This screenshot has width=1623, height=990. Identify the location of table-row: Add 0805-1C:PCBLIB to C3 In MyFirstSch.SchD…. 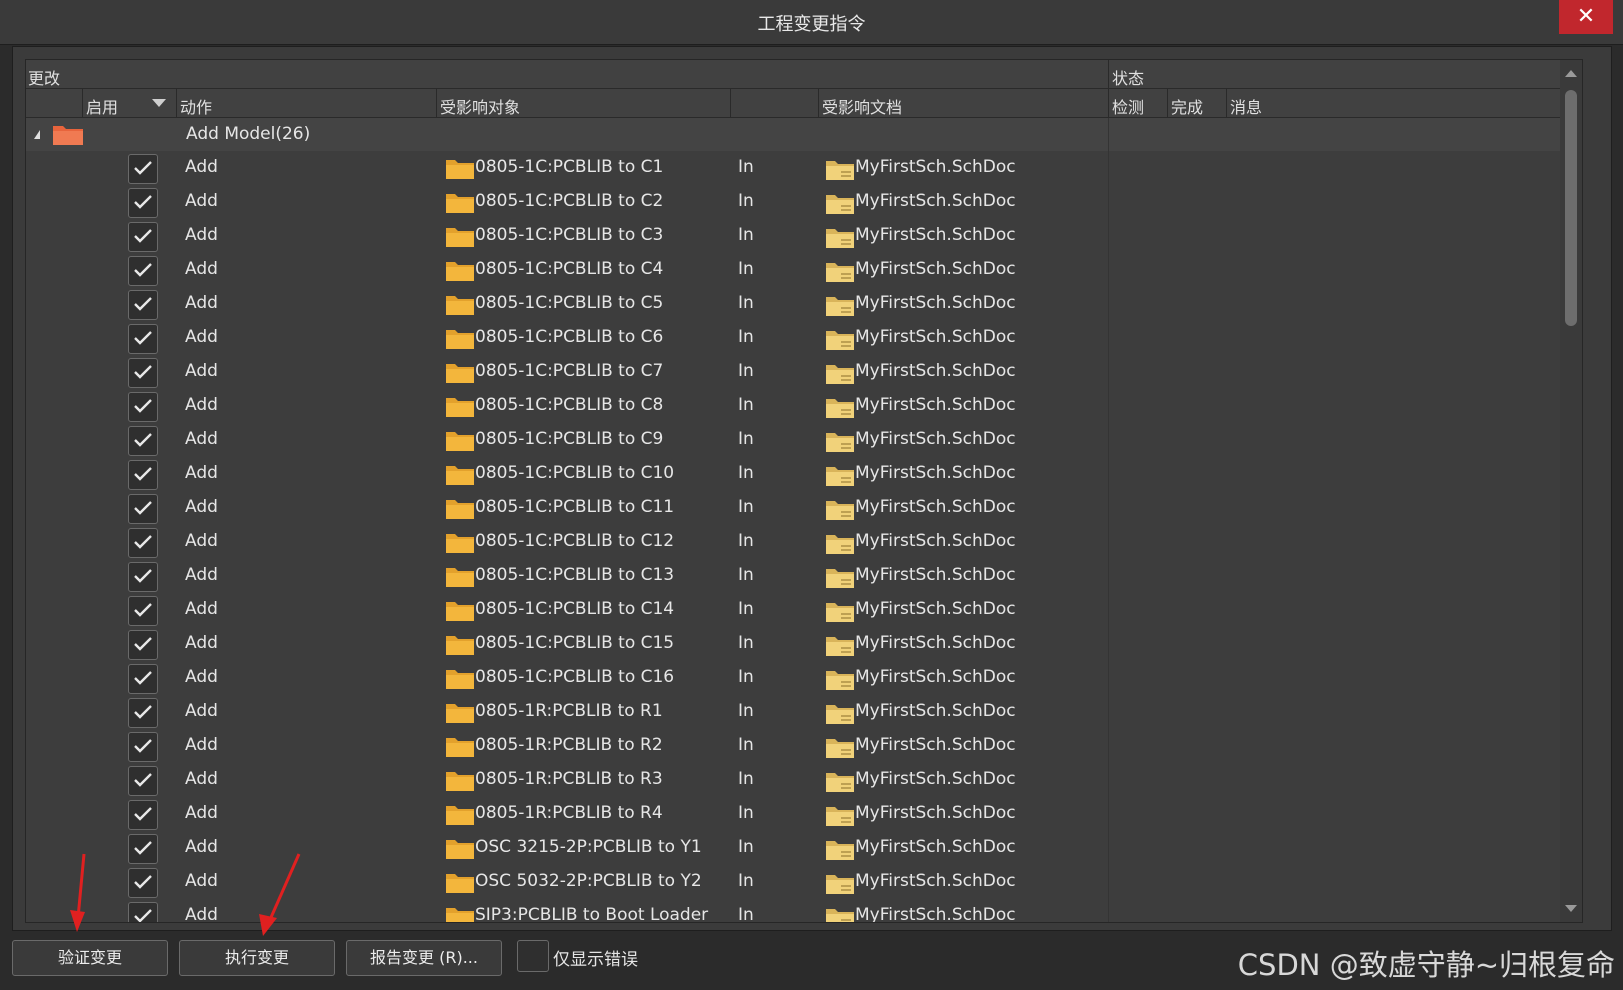
(799, 236).